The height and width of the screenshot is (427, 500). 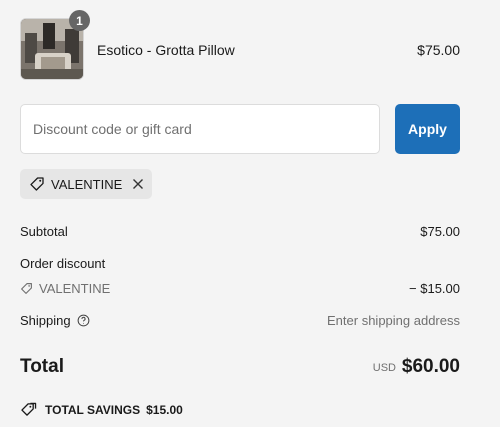 I want to click on applied-discount-chip: VALENTINE, so click(x=86, y=184).